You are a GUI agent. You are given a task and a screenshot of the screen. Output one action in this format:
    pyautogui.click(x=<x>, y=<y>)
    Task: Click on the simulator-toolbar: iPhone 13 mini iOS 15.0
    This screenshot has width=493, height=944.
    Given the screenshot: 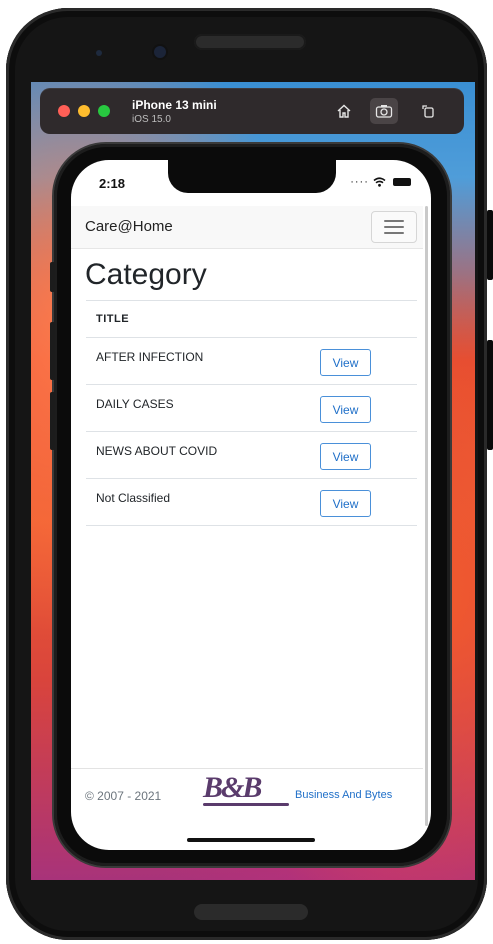 What is the action you would take?
    pyautogui.click(x=252, y=111)
    